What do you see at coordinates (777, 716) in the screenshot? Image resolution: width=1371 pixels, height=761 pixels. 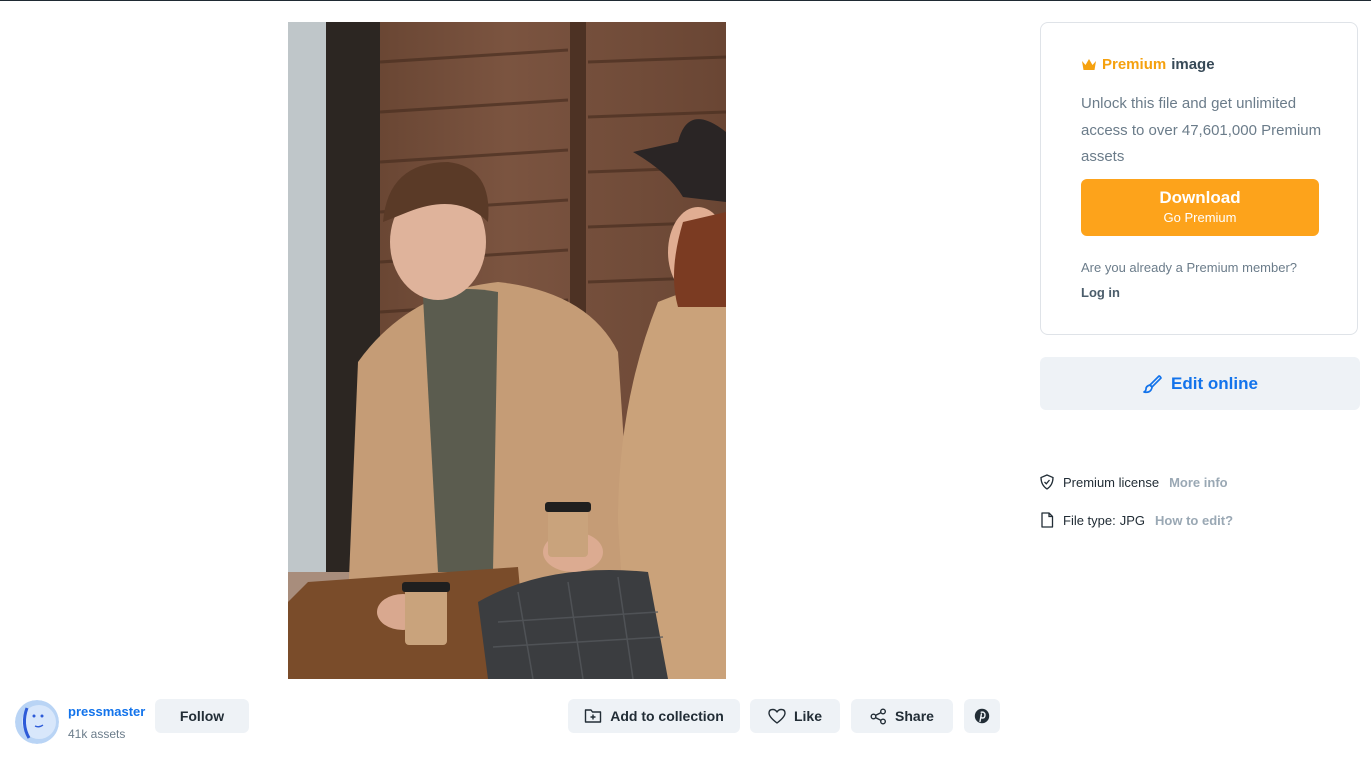 I see `heart-icon` at bounding box center [777, 716].